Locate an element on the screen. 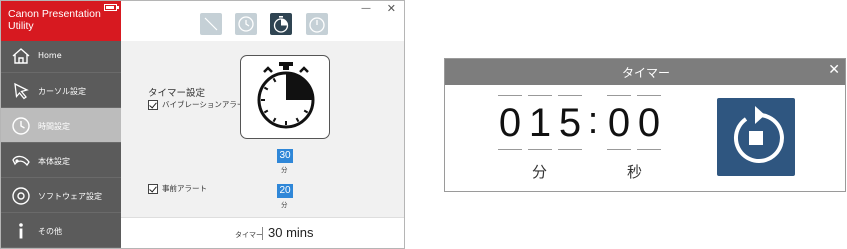  digit-value: 5 is located at coordinates (570, 123).